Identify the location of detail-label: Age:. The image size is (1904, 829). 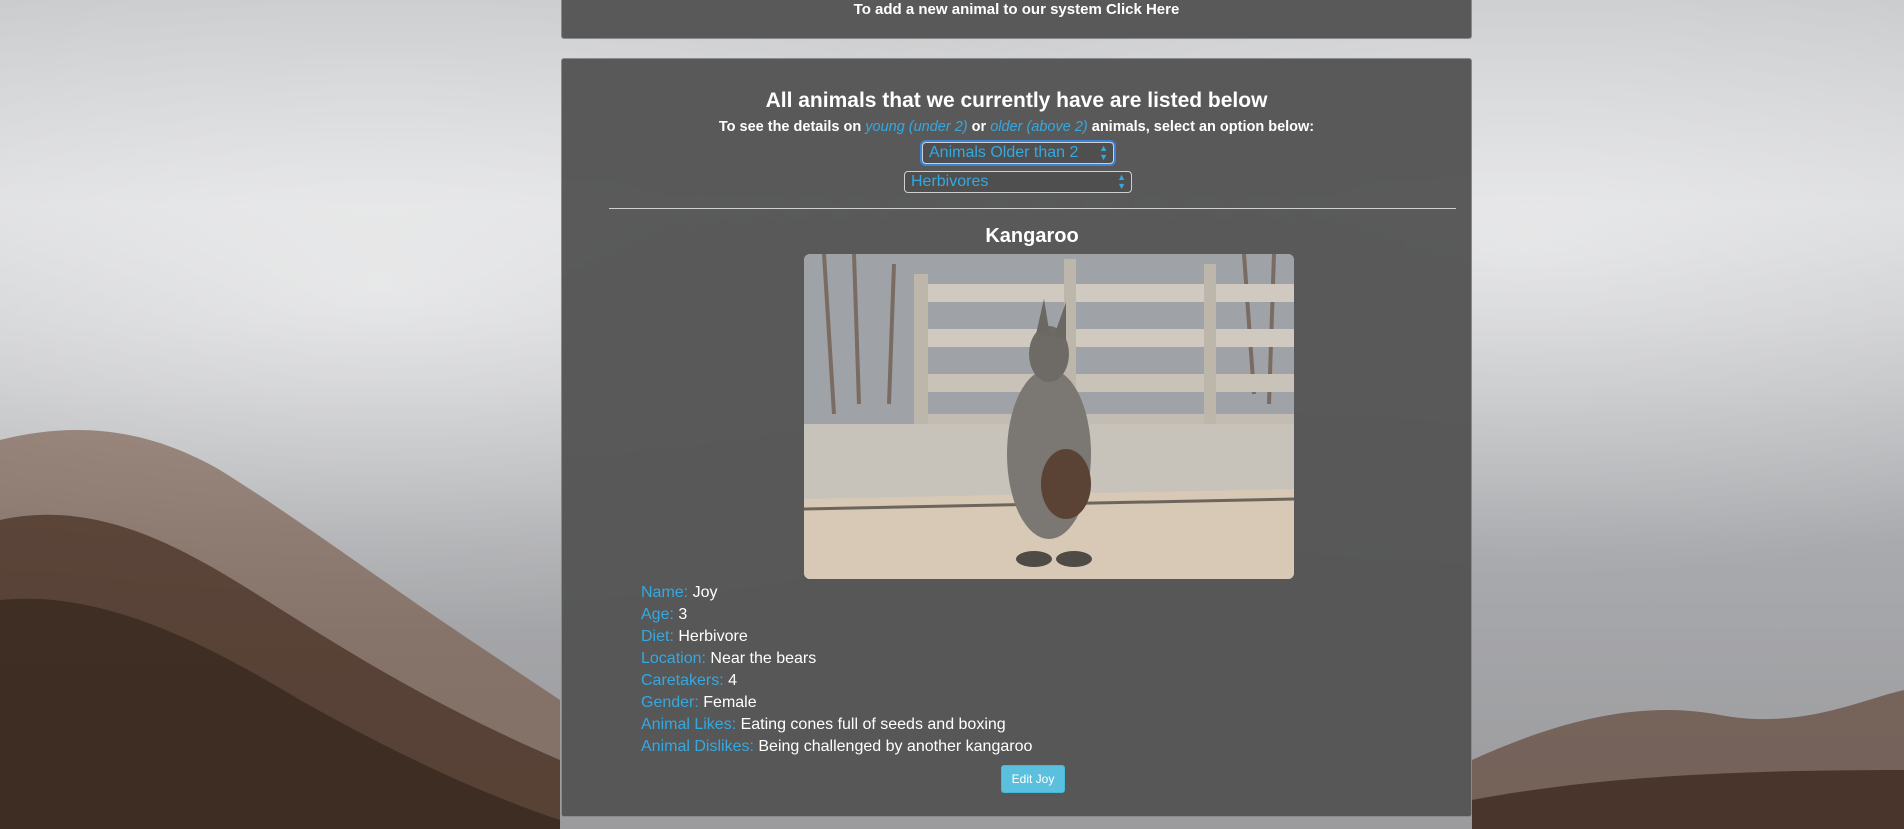
(657, 614).